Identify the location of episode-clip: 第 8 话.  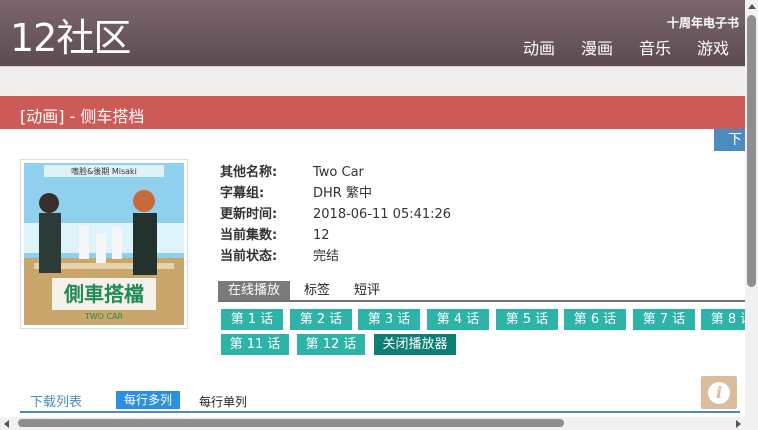
(723, 319).